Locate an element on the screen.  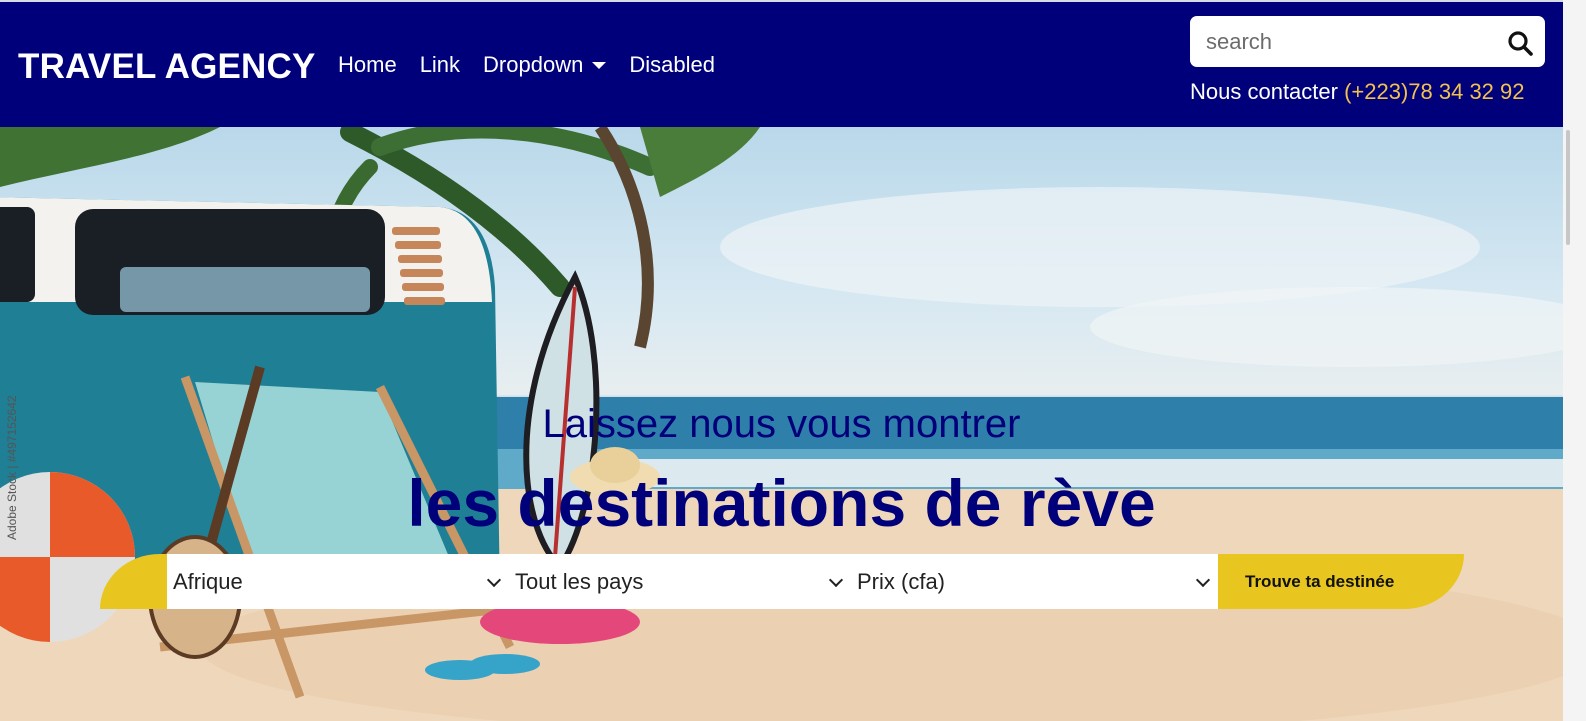
nav-link-link: Link is located at coordinates (440, 65).